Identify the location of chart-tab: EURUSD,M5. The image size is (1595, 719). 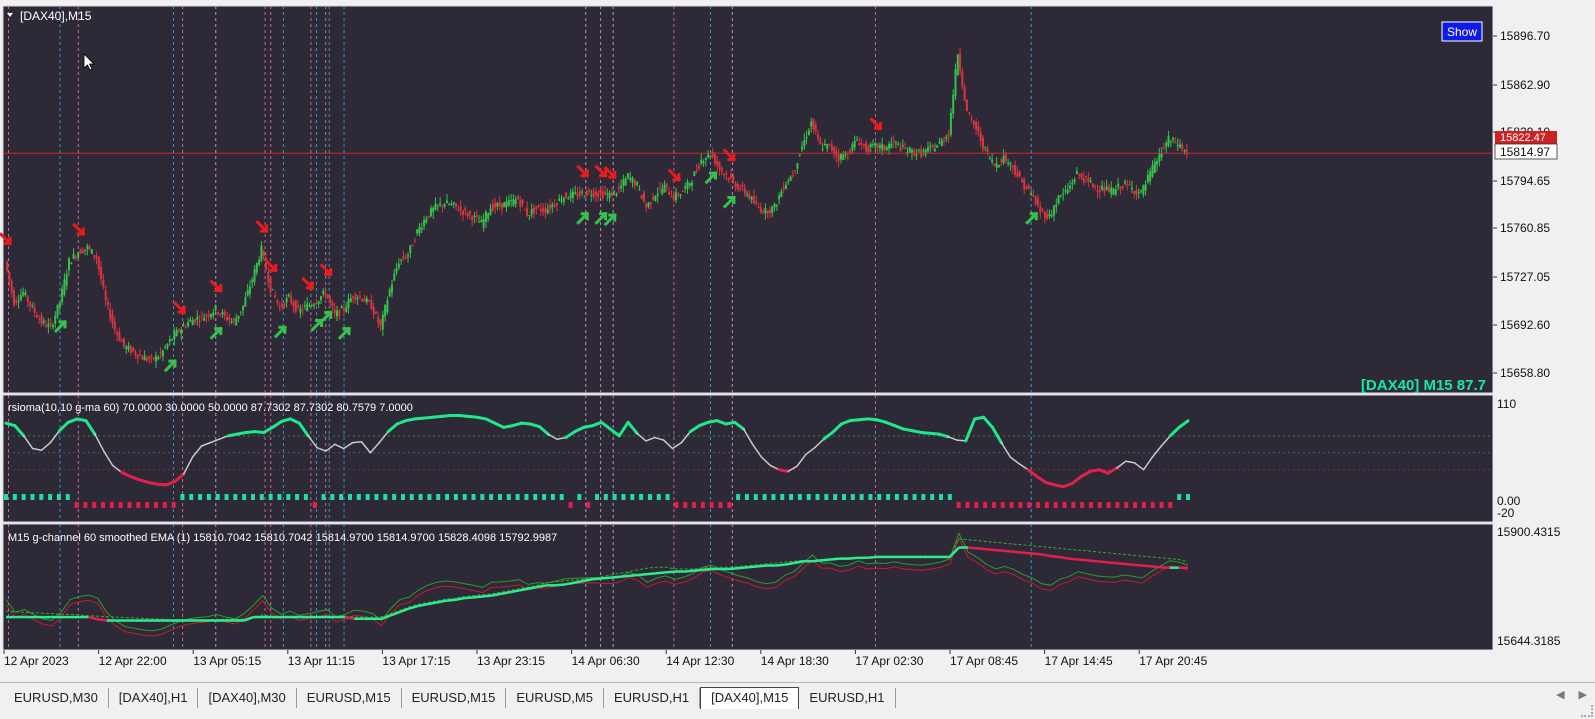
(555, 698).